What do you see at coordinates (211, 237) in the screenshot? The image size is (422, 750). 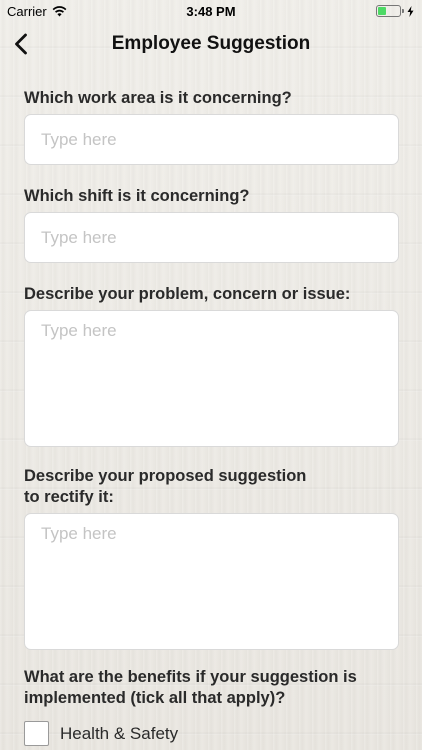 I see `shift-input` at bounding box center [211, 237].